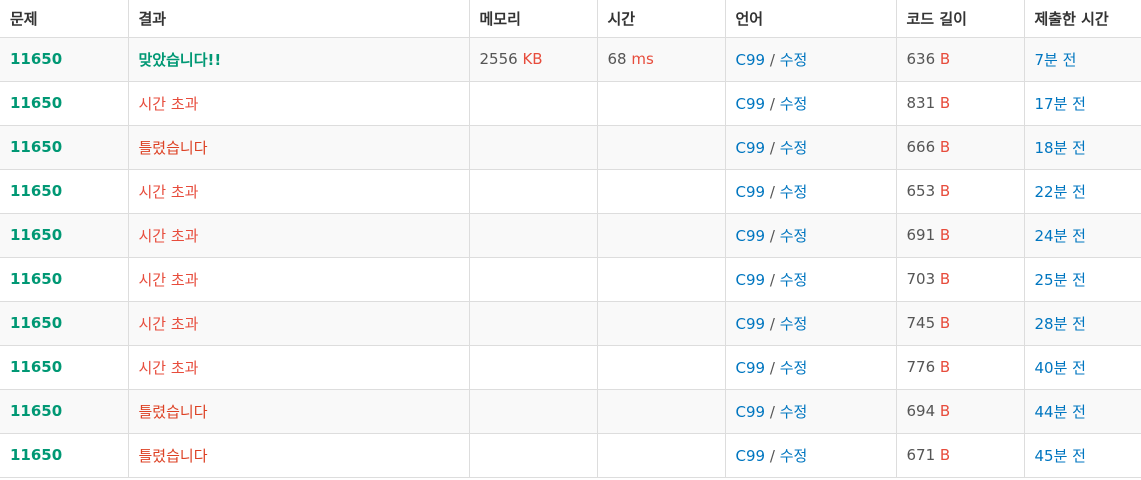  I want to click on submitted-time-link: 25분 전, so click(1060, 280).